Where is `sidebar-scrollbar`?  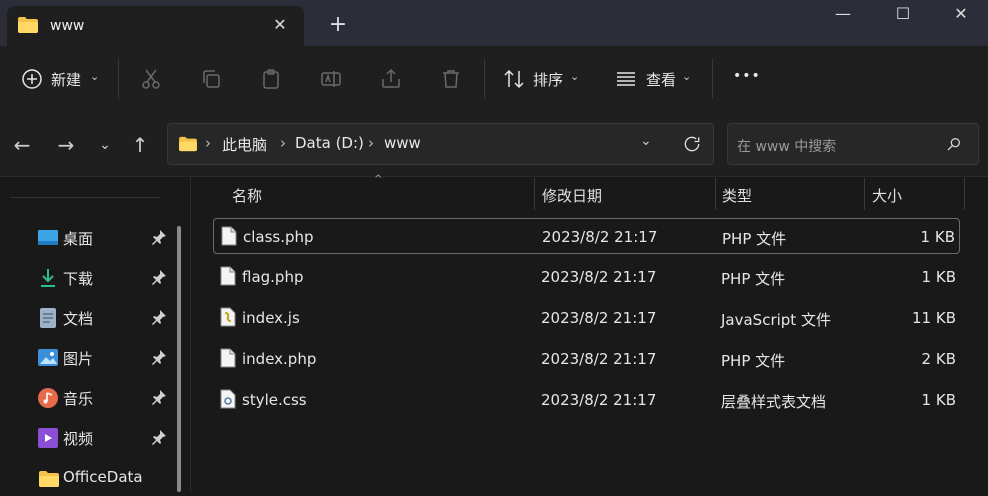
sidebar-scrollbar is located at coordinates (179, 359).